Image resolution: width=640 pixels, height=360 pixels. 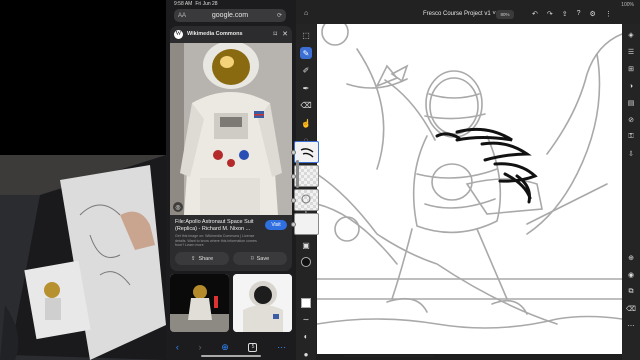 What do you see at coordinates (206, 4) in the screenshot?
I see `status-date: Fri Jun 28` at bounding box center [206, 4].